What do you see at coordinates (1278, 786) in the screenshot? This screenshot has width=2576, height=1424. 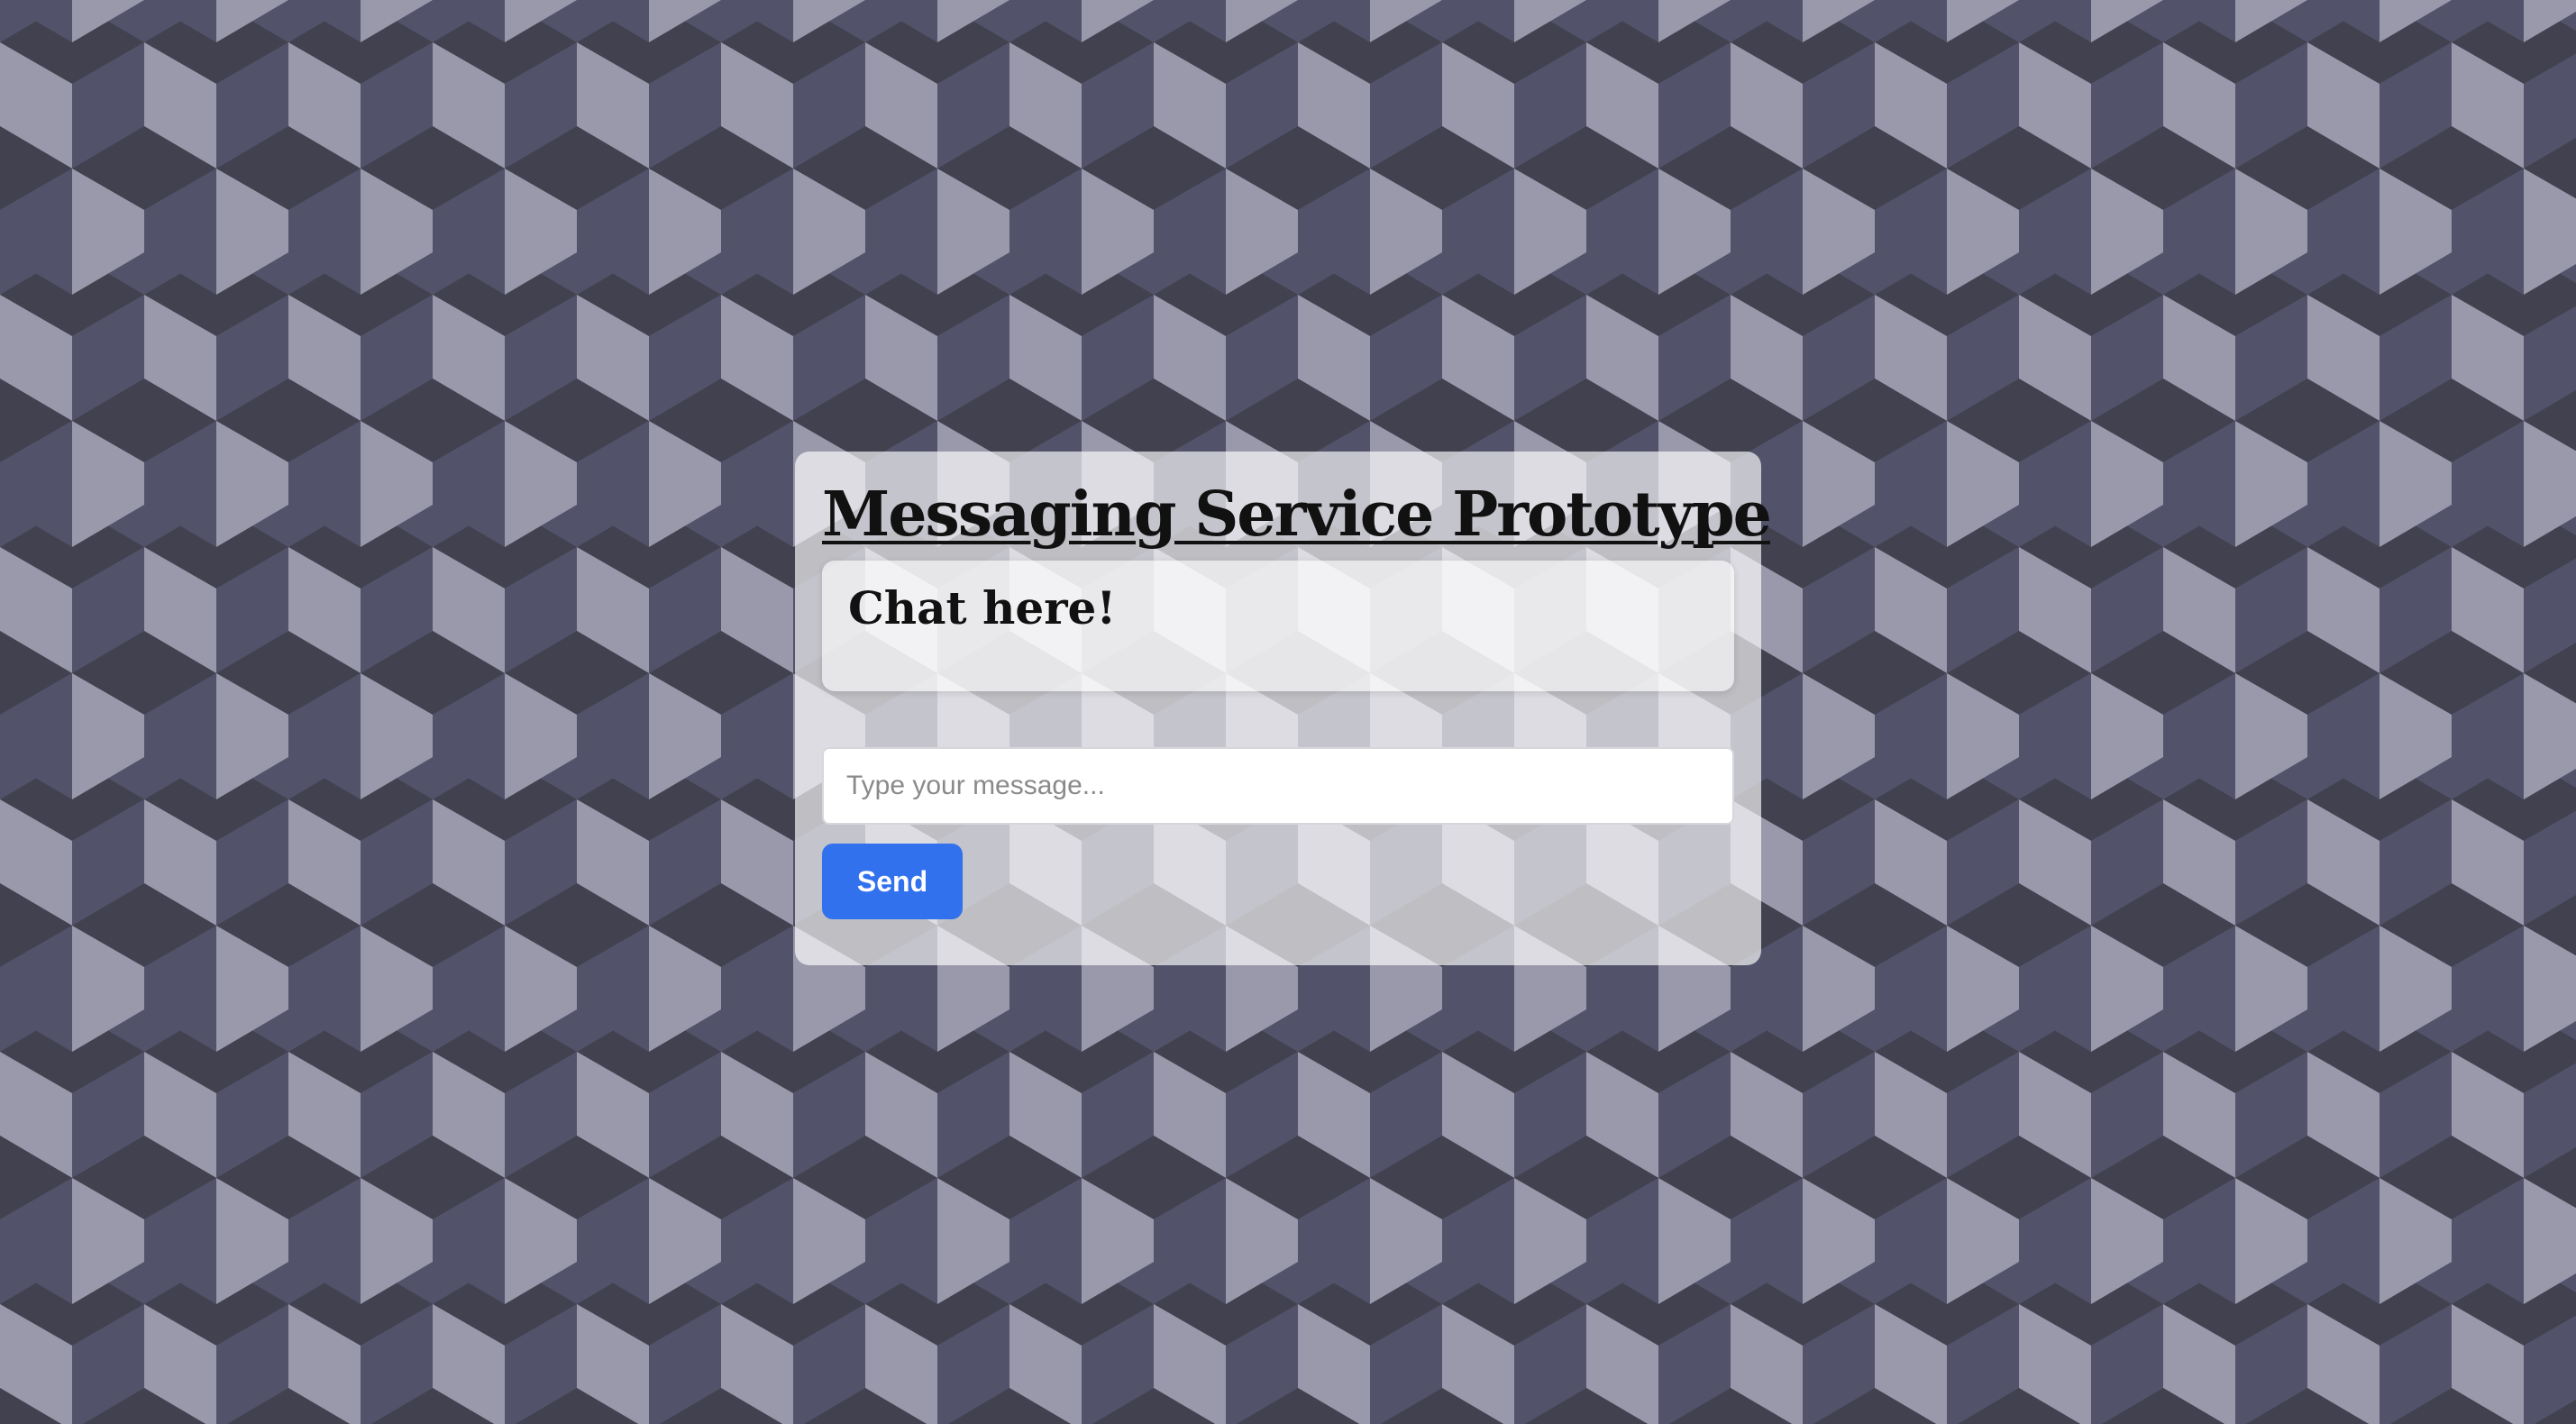 I see `message-input` at bounding box center [1278, 786].